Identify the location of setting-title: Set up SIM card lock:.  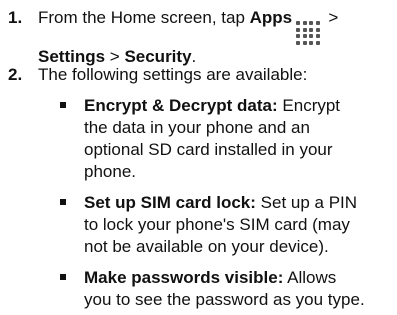
(170, 202).